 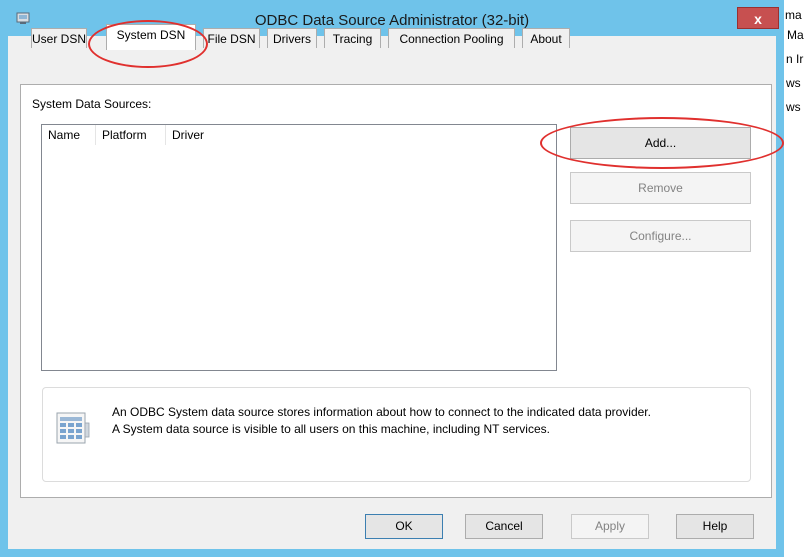 What do you see at coordinates (92, 104) in the screenshot?
I see `system-data-sources-label: System Data Sources:` at bounding box center [92, 104].